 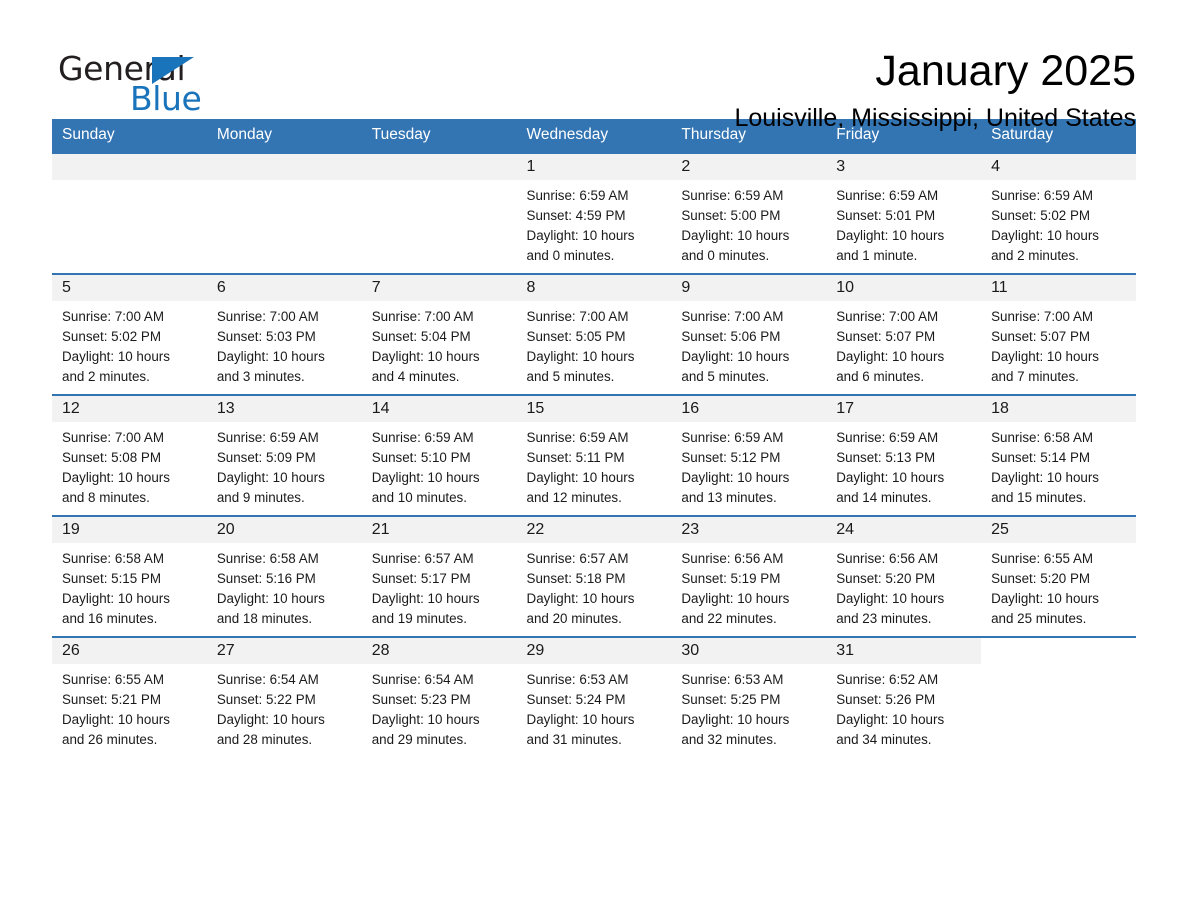 What do you see at coordinates (267, 558) in the screenshot?
I see `sunrise-text: Sunrise: 6:58 AM` at bounding box center [267, 558].